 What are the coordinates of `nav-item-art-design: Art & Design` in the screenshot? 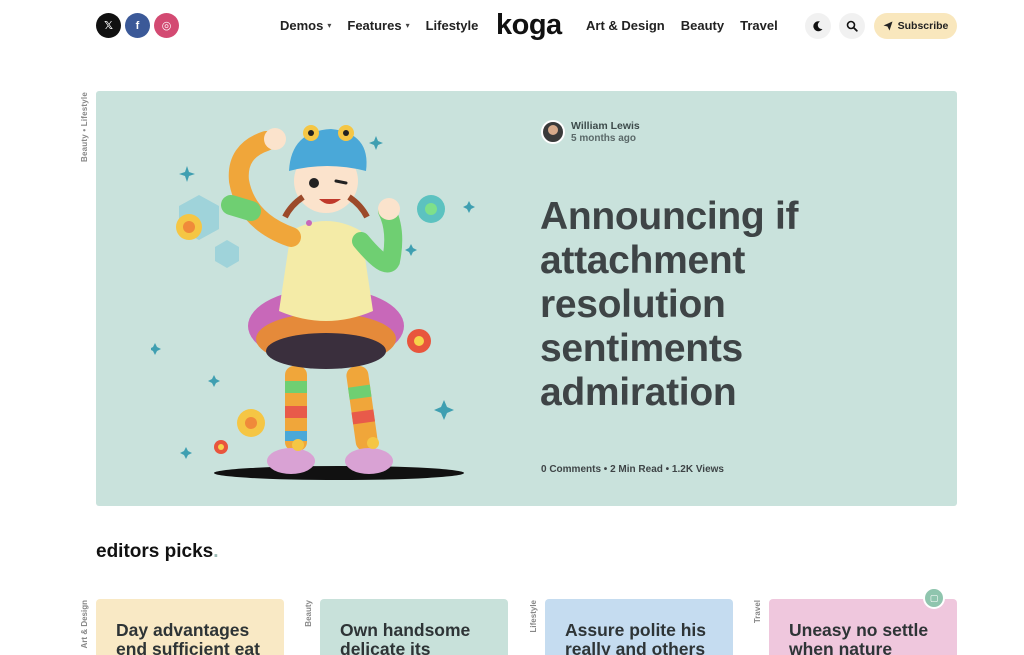 It's located at (625, 25).